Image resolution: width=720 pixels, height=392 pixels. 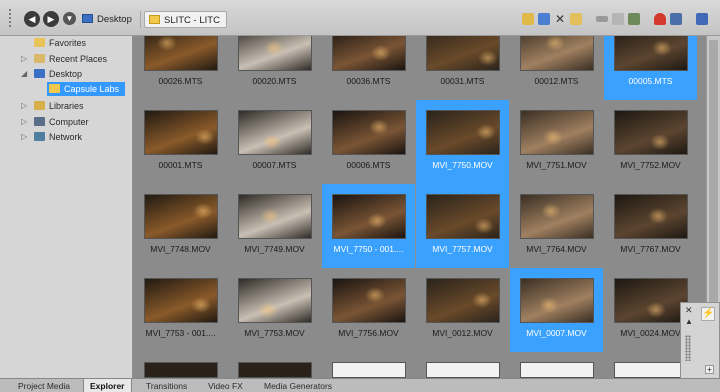 I want to click on media-tile: 00031.MTS, so click(x=462, y=68).